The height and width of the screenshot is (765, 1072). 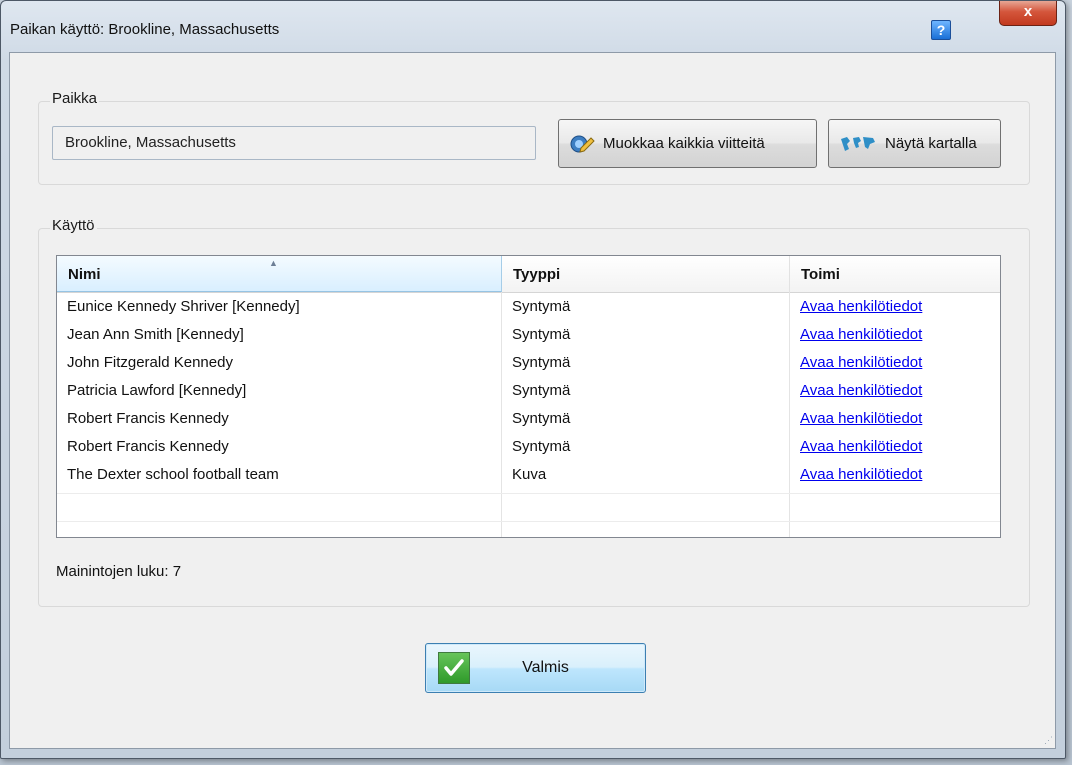 What do you see at coordinates (157, 390) in the screenshot?
I see `cell-name: Patricia Lawford [Kennedy]` at bounding box center [157, 390].